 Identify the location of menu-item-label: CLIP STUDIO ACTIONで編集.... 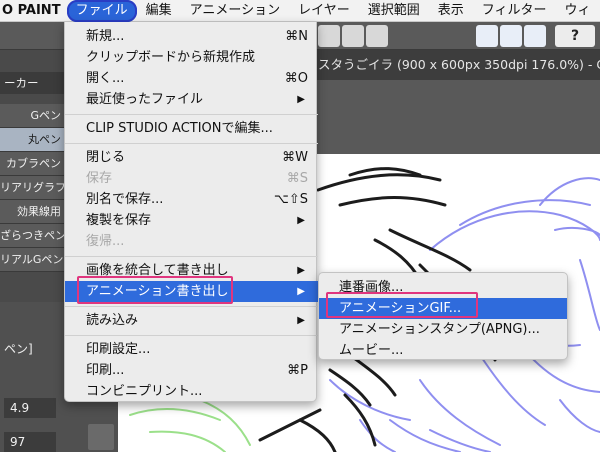
(179, 128).